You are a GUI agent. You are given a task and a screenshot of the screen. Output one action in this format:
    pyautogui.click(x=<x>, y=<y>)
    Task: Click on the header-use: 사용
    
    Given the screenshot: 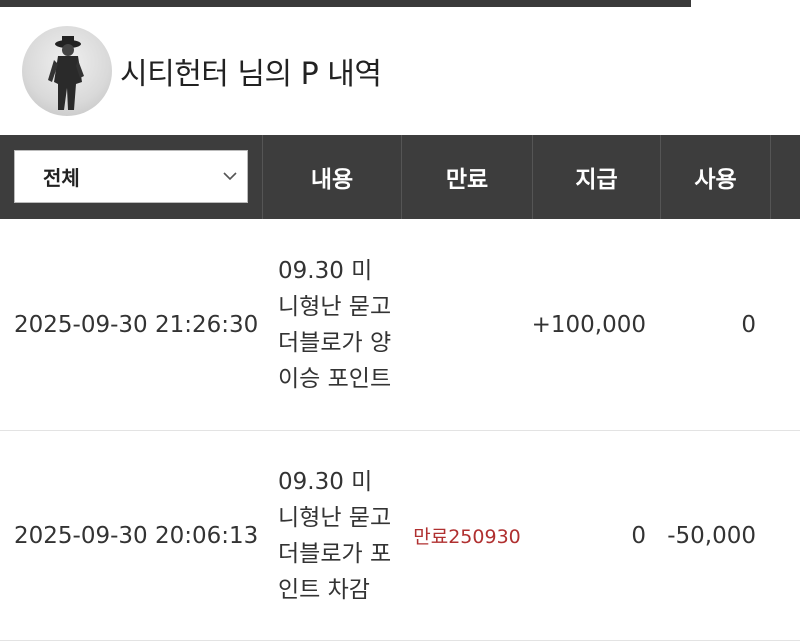 What is the action you would take?
    pyautogui.click(x=715, y=180)
    